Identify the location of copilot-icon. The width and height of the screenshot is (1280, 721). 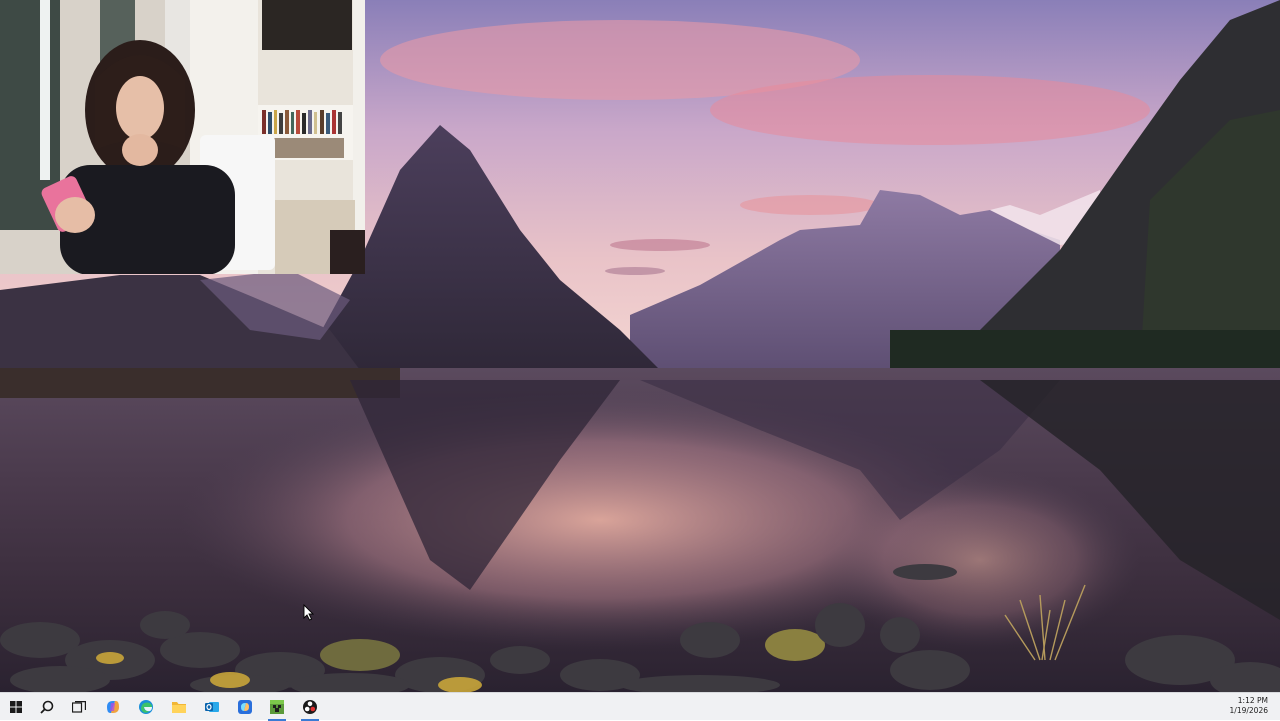
(113, 707).